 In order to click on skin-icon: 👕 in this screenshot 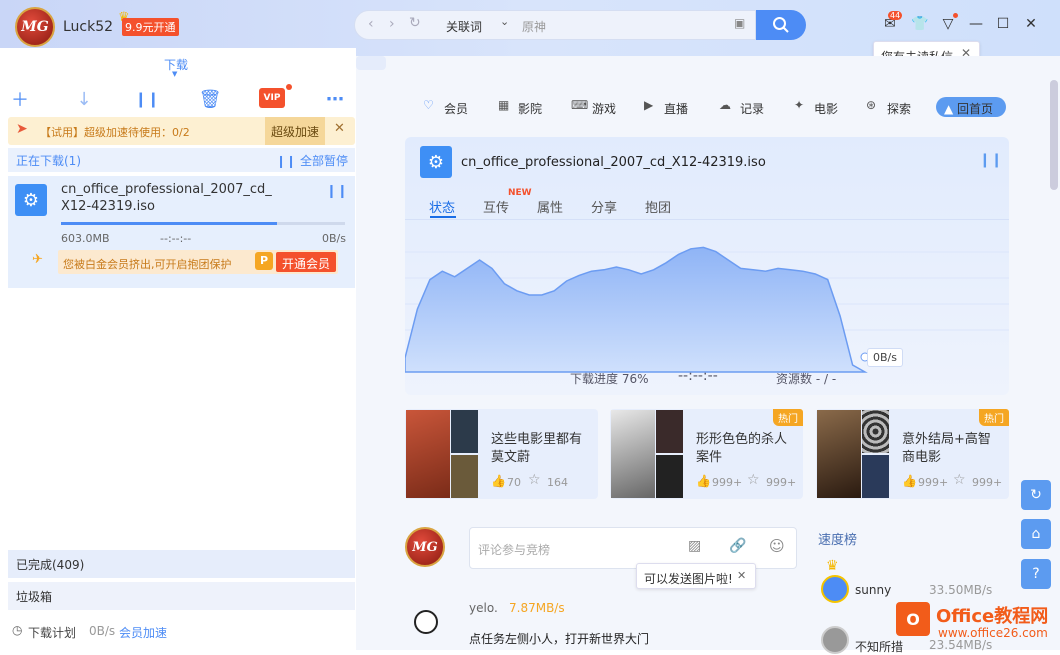, I will do `click(920, 24)`.